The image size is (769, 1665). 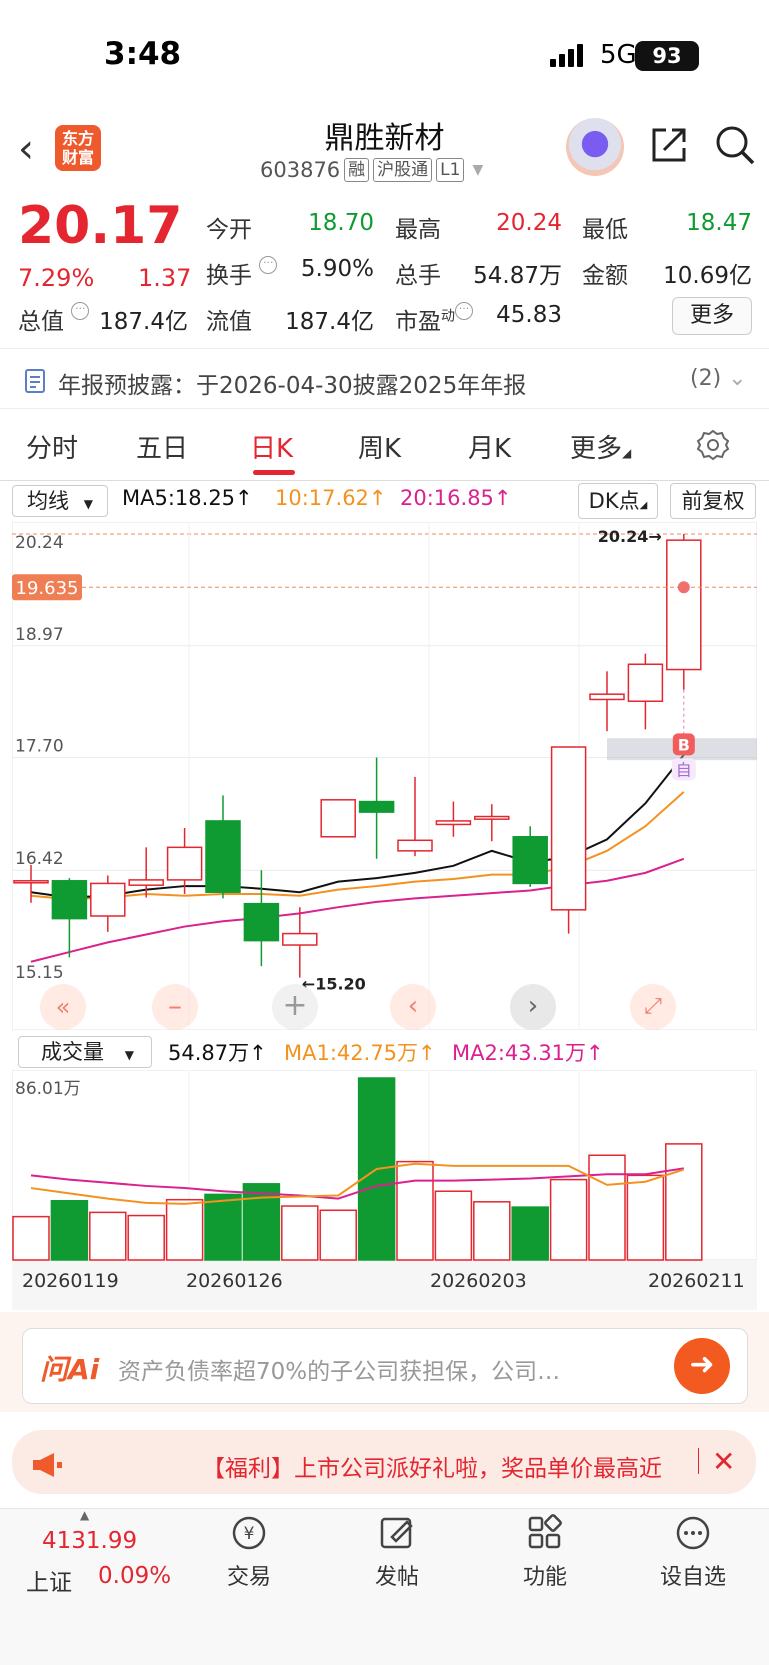 What do you see at coordinates (162, 446) in the screenshot?
I see `tab-five-day: 五日` at bounding box center [162, 446].